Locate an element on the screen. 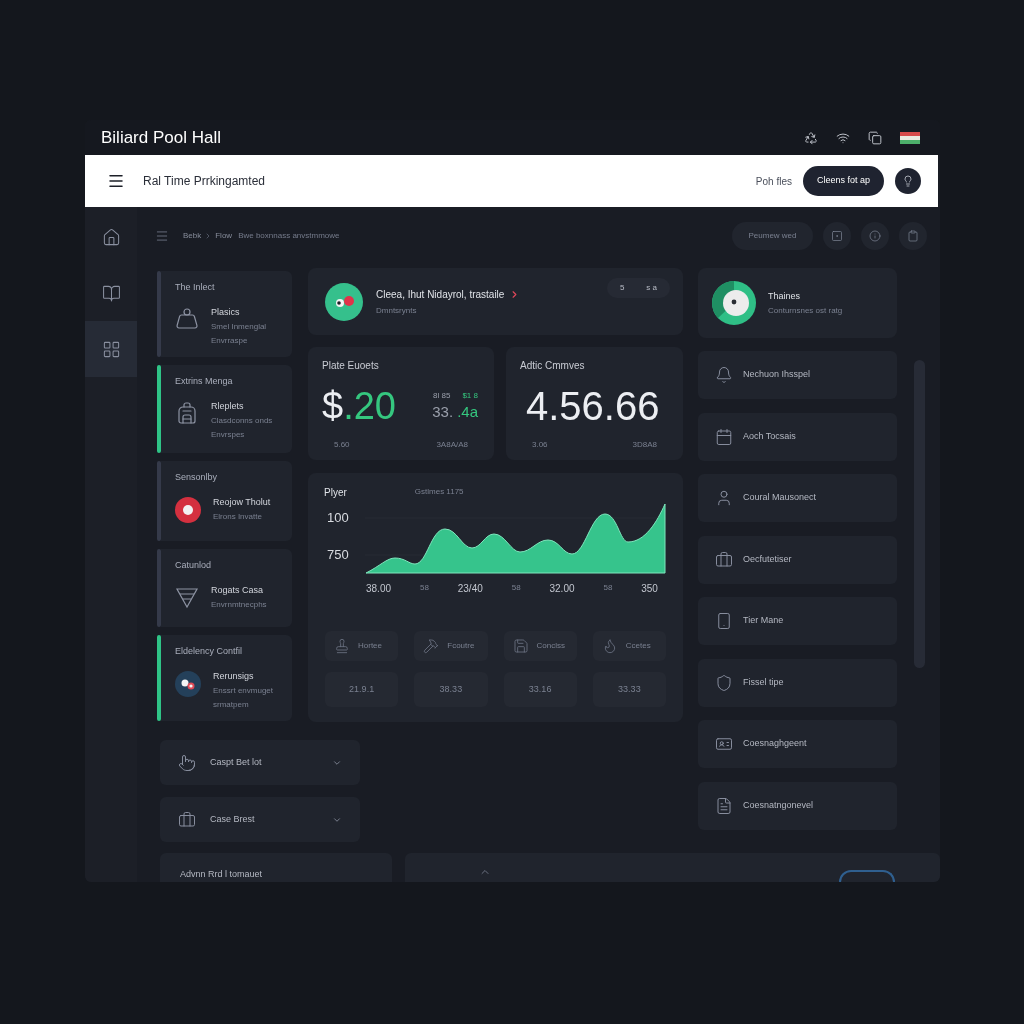 The width and height of the screenshot is (1024, 1024). lightbulb-button is located at coordinates (908, 181).